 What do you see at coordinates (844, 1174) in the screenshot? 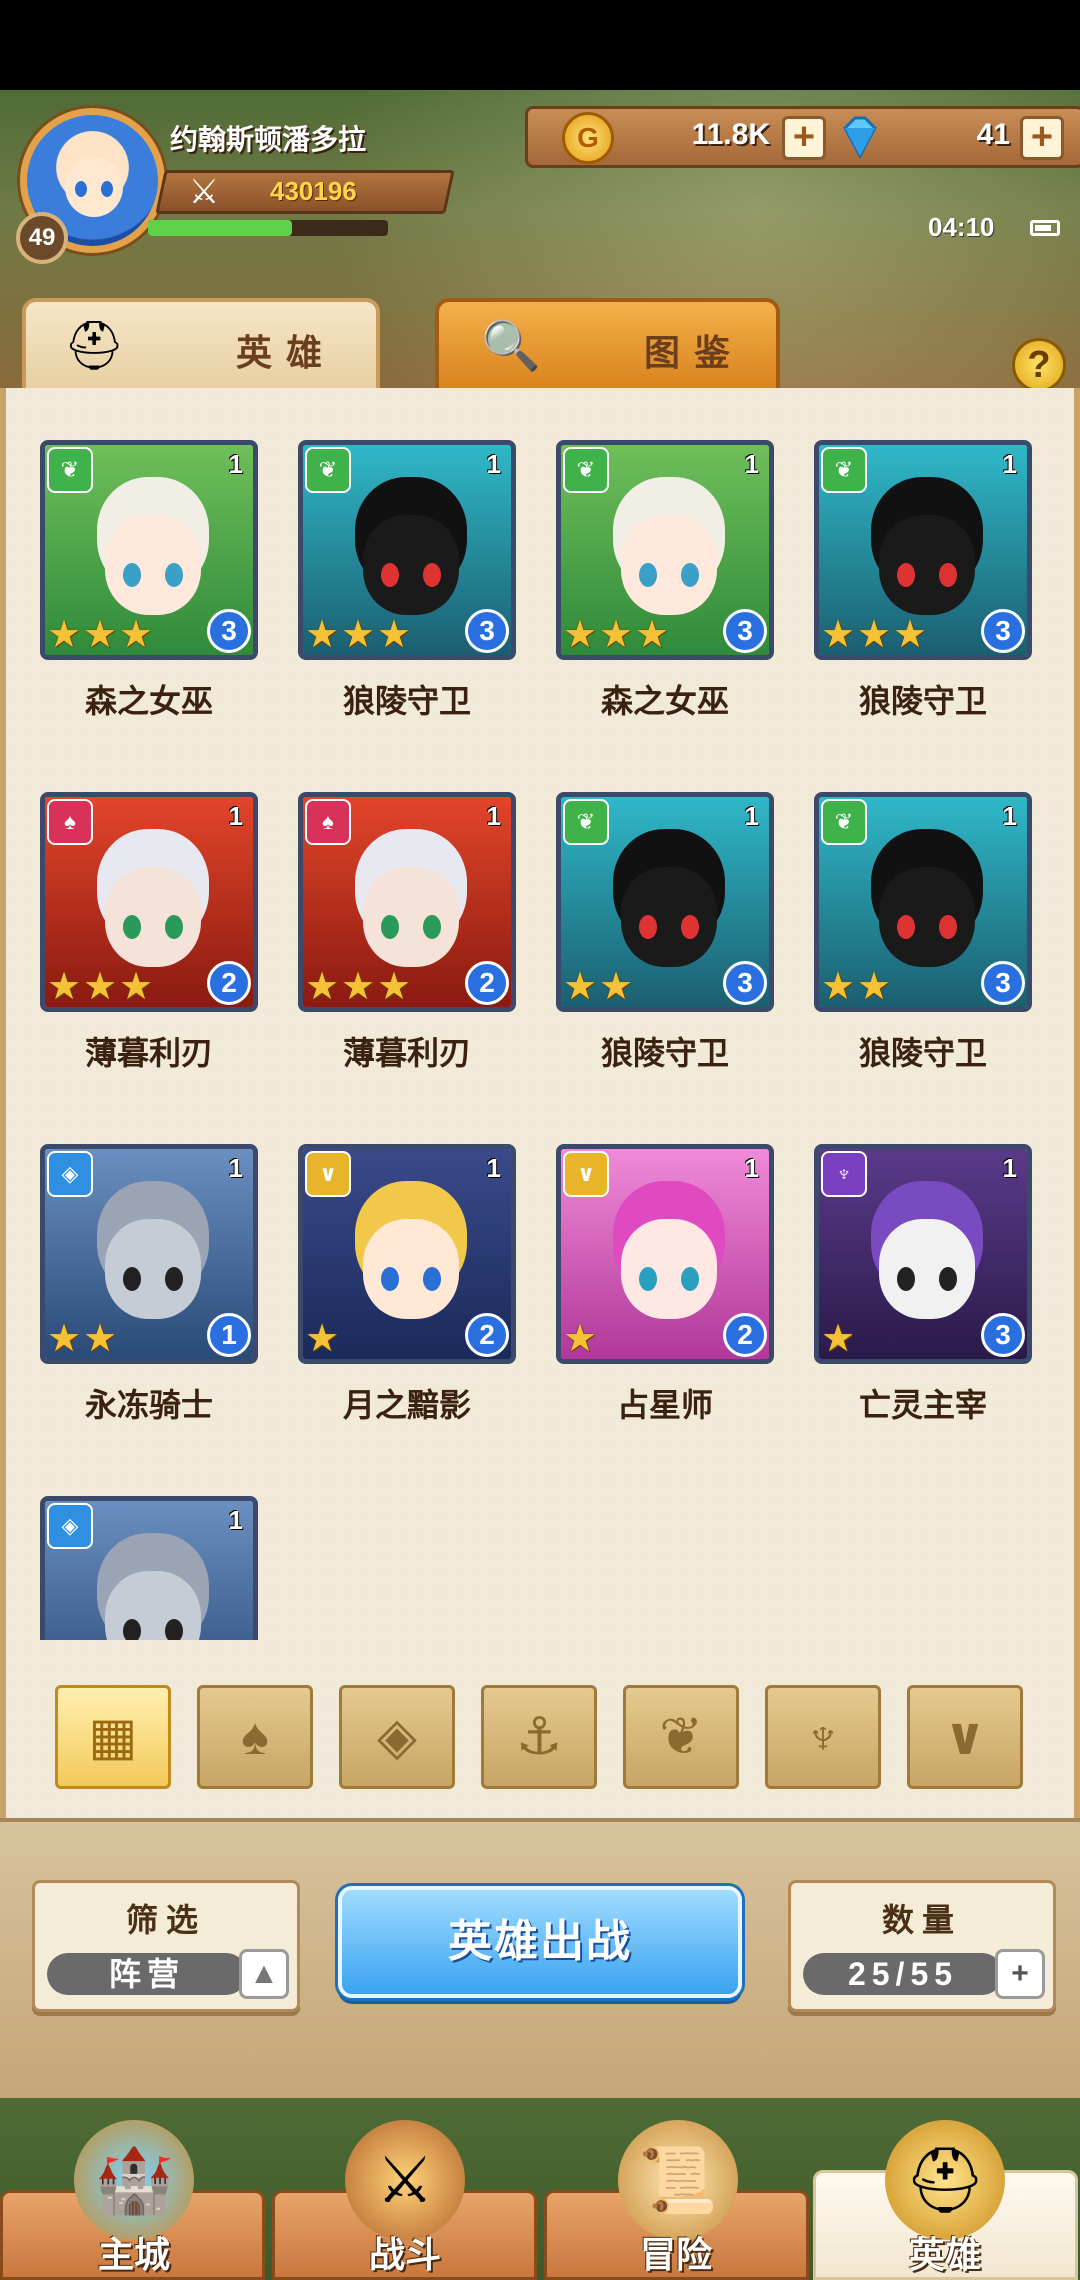
I see `faction-dark-icon: ♆` at bounding box center [844, 1174].